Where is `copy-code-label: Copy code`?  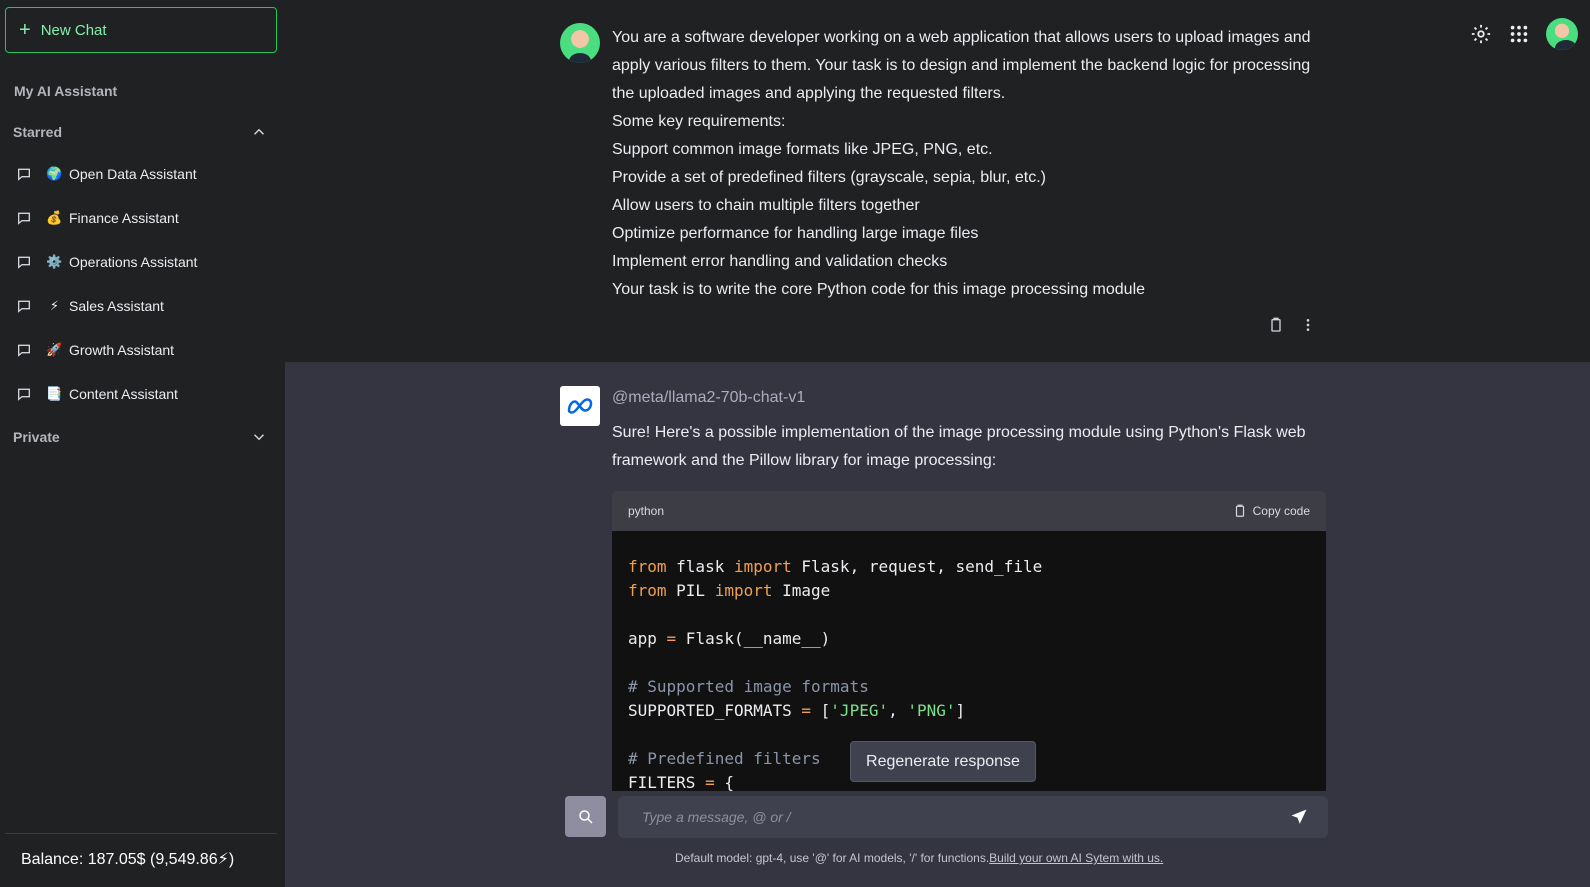
copy-code-label: Copy code is located at coordinates (1281, 511).